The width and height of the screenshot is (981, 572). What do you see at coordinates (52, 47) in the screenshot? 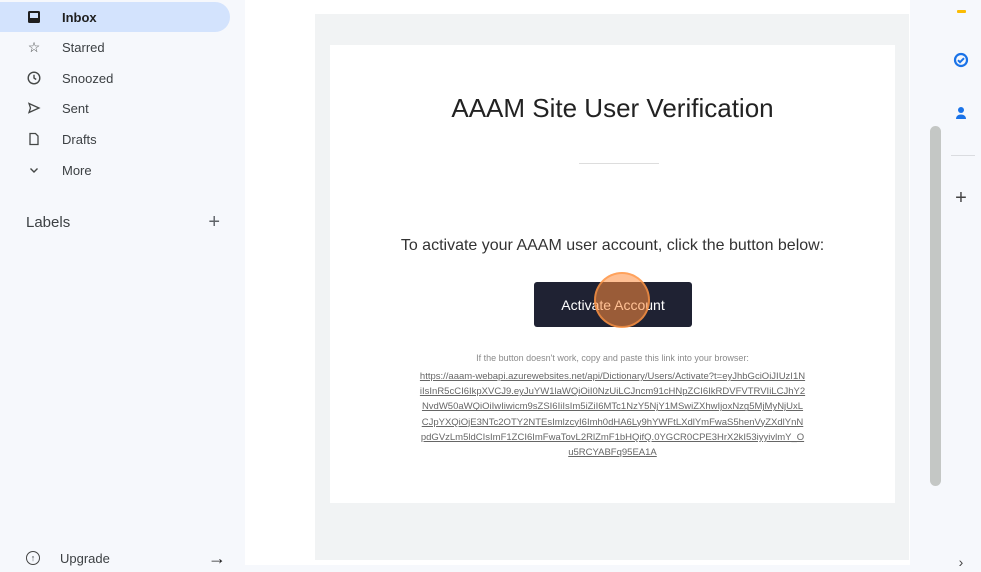
I see `sidebar-item-starred: ☆ Starred` at bounding box center [52, 47].